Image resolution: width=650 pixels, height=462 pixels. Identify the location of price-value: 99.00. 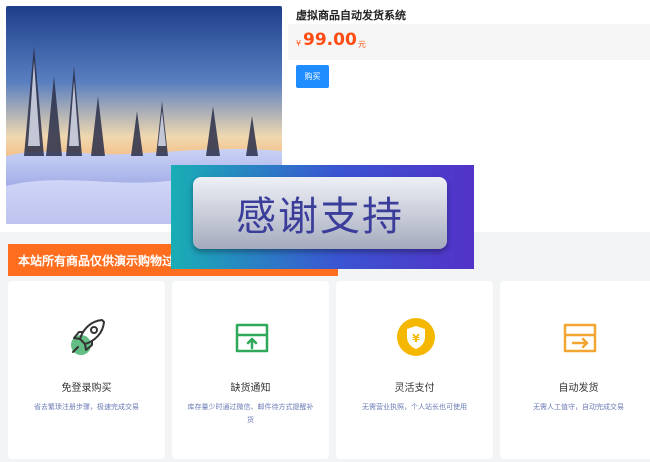
(330, 40).